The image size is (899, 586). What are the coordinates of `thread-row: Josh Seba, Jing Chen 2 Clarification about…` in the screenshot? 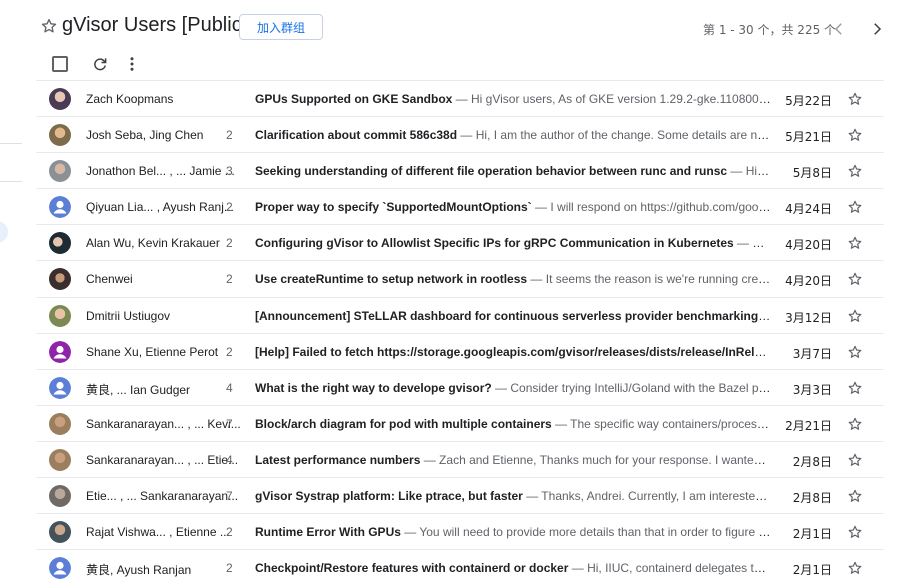 It's located at (460, 134).